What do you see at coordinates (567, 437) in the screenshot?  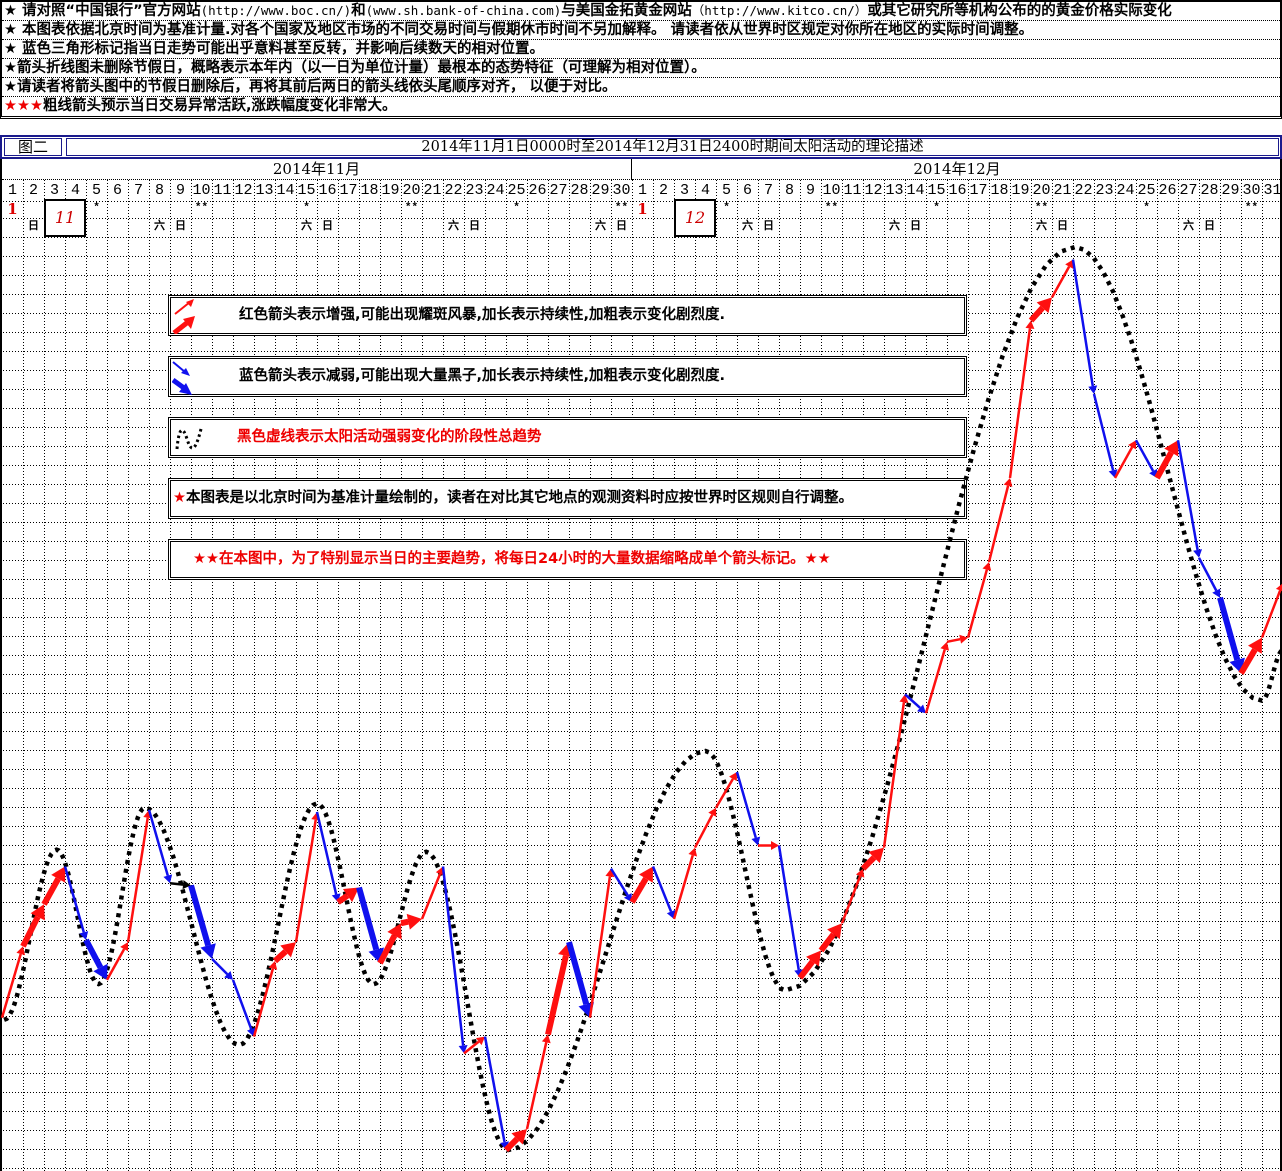 I see `legend-trend-line: 黑色虚线表示太阳活动强弱变化的阶段性总趋势` at bounding box center [567, 437].